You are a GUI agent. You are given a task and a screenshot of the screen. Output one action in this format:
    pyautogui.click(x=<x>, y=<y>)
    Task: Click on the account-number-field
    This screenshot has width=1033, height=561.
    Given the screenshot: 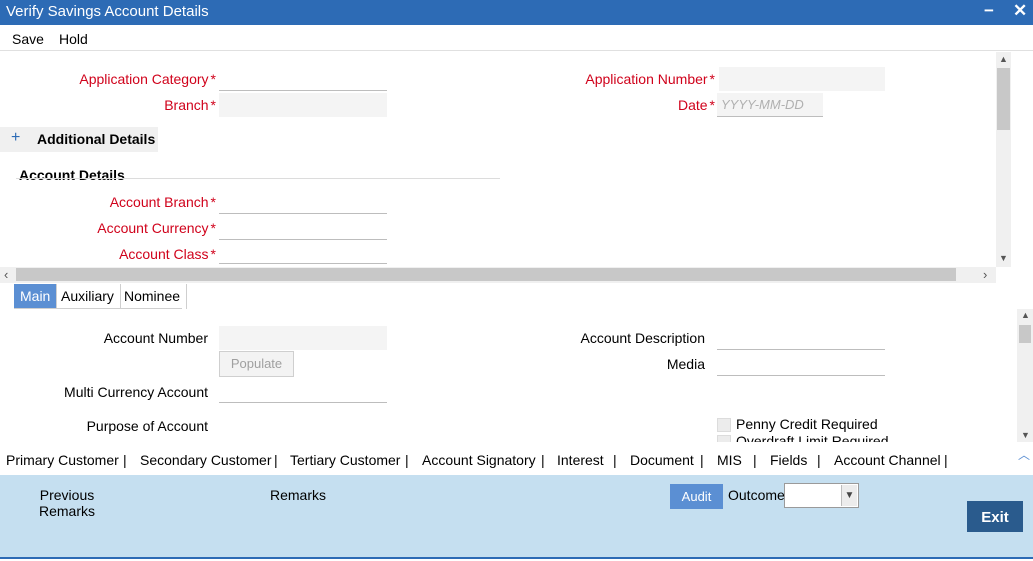 What is the action you would take?
    pyautogui.click(x=303, y=338)
    